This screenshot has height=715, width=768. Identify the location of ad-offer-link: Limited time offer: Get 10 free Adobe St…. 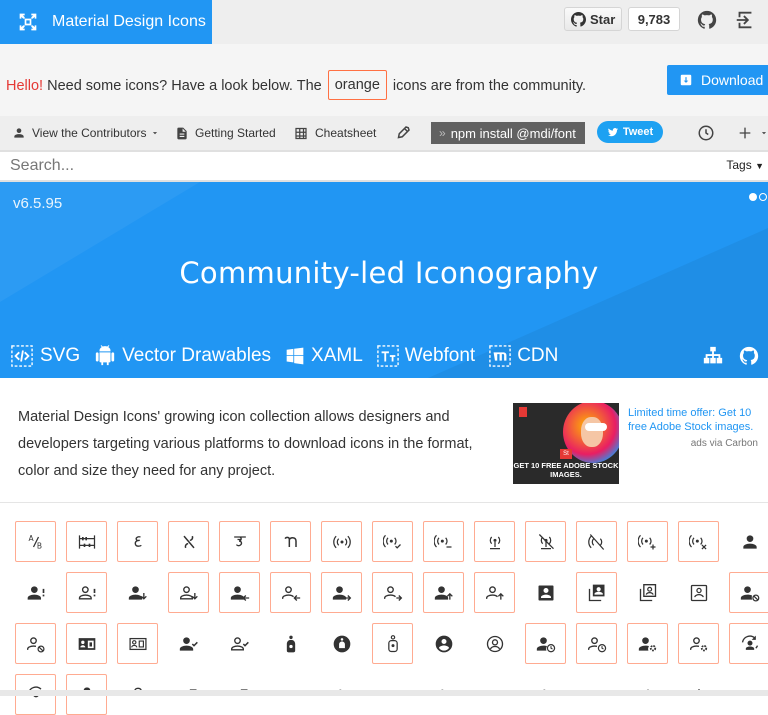
(695, 420).